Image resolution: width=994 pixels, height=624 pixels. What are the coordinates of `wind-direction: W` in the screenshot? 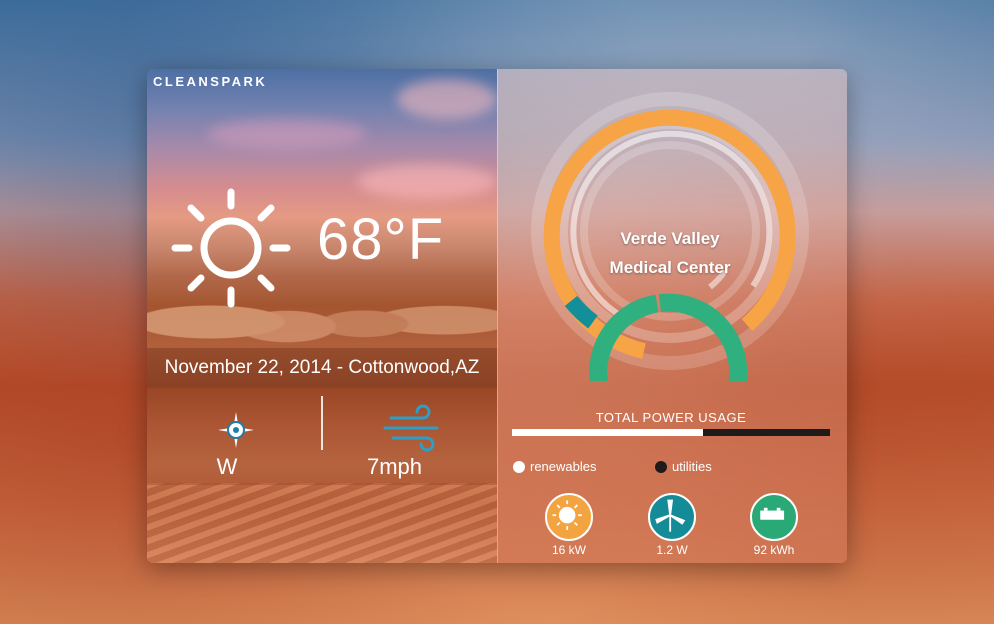 It's located at (227, 466).